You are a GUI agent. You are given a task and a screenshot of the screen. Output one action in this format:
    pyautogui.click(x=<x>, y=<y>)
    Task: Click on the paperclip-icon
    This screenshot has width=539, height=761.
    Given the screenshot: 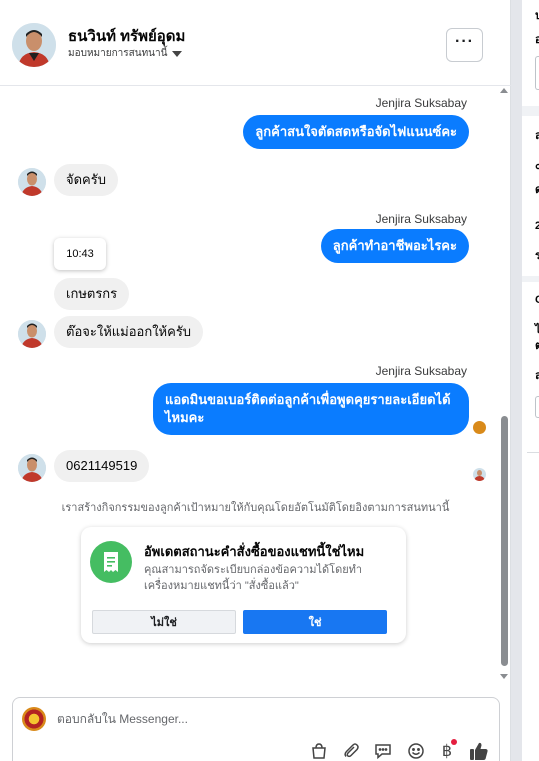 What is the action you would take?
    pyautogui.click(x=351, y=751)
    